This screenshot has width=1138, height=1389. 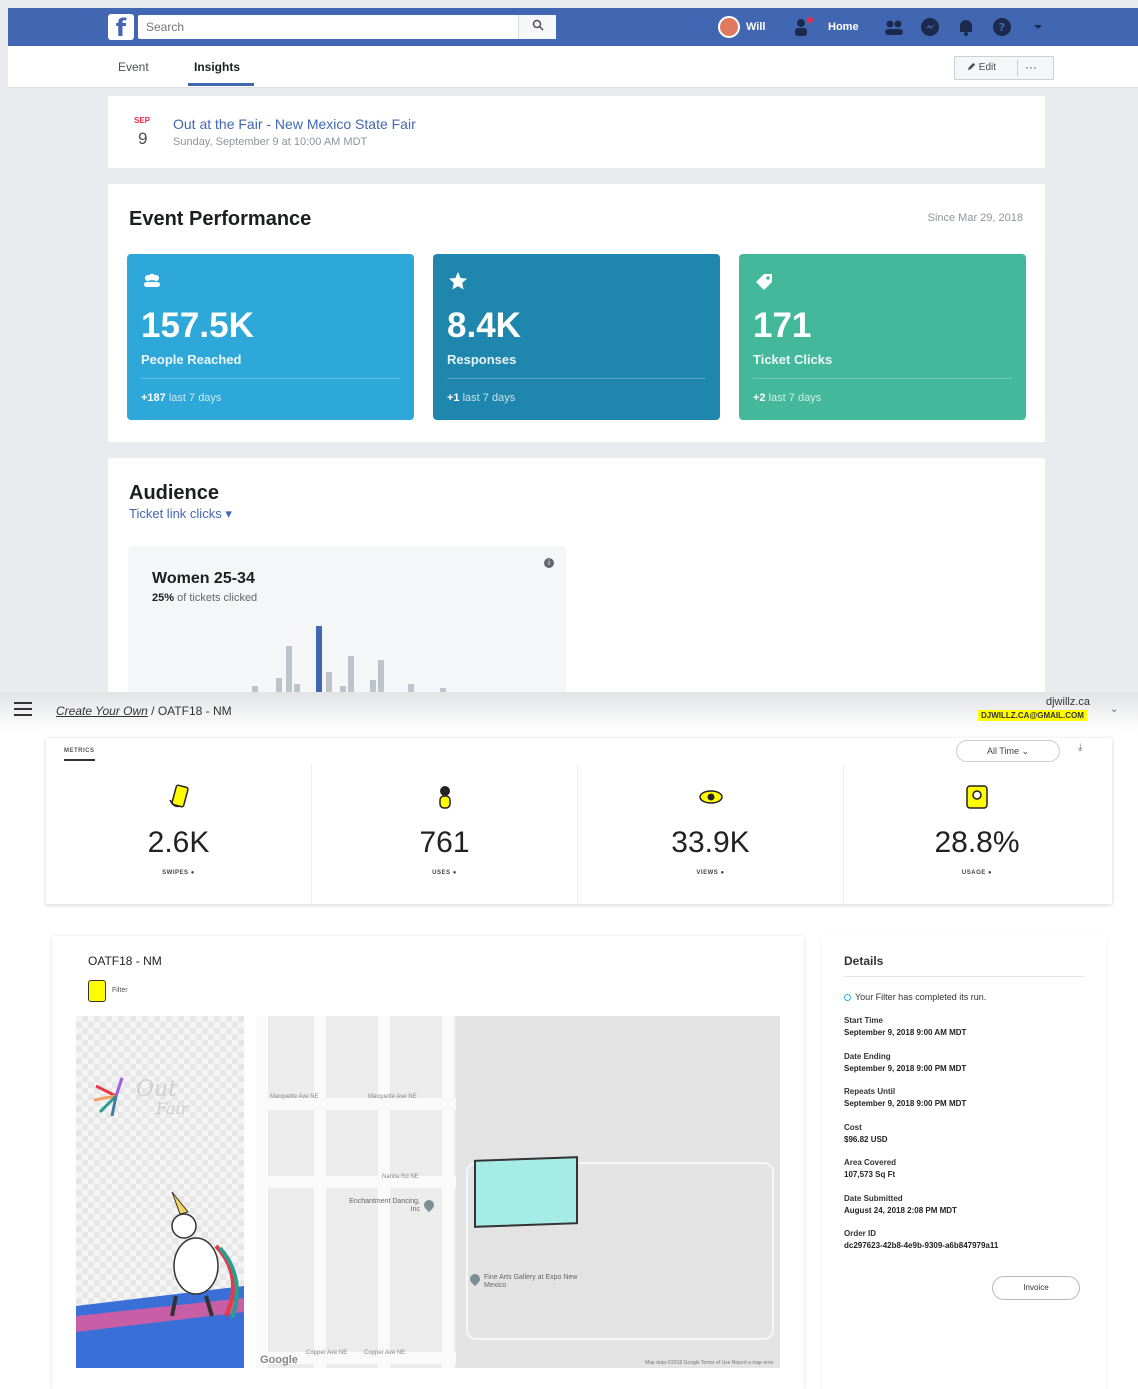 What do you see at coordinates (429, 1205) in the screenshot?
I see `map-pin-icon` at bounding box center [429, 1205].